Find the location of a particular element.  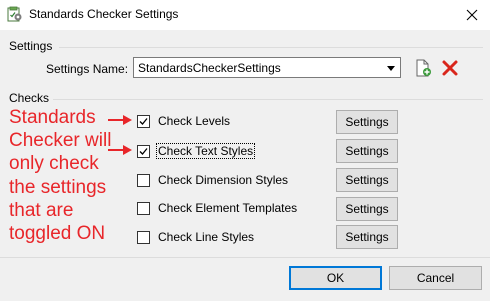

check-dimension-styles-settings-button: Settings is located at coordinates (367, 180).